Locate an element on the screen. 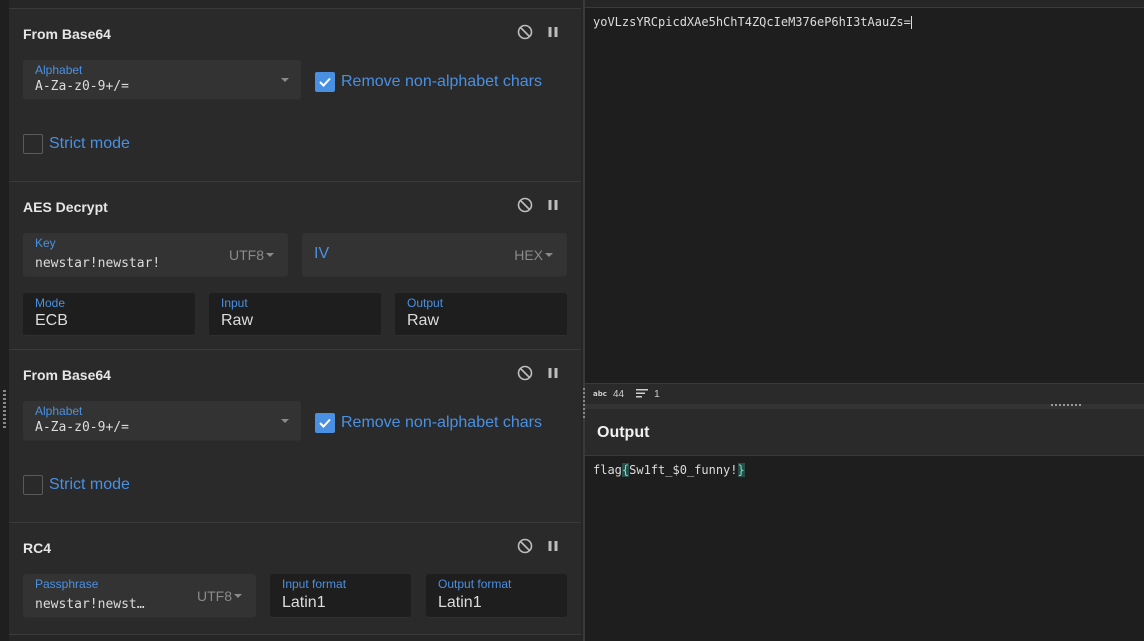 The image size is (1144, 641). output-header: Output is located at coordinates (864, 432).